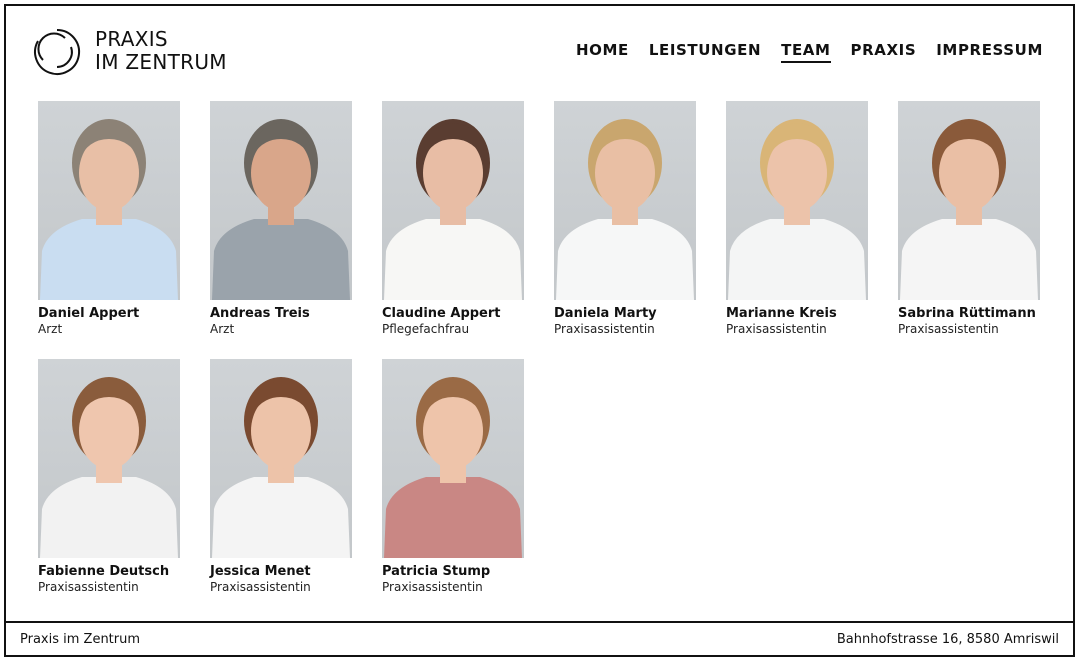  What do you see at coordinates (441, 313) in the screenshot?
I see `team-member-name: Claudine Appert` at bounding box center [441, 313].